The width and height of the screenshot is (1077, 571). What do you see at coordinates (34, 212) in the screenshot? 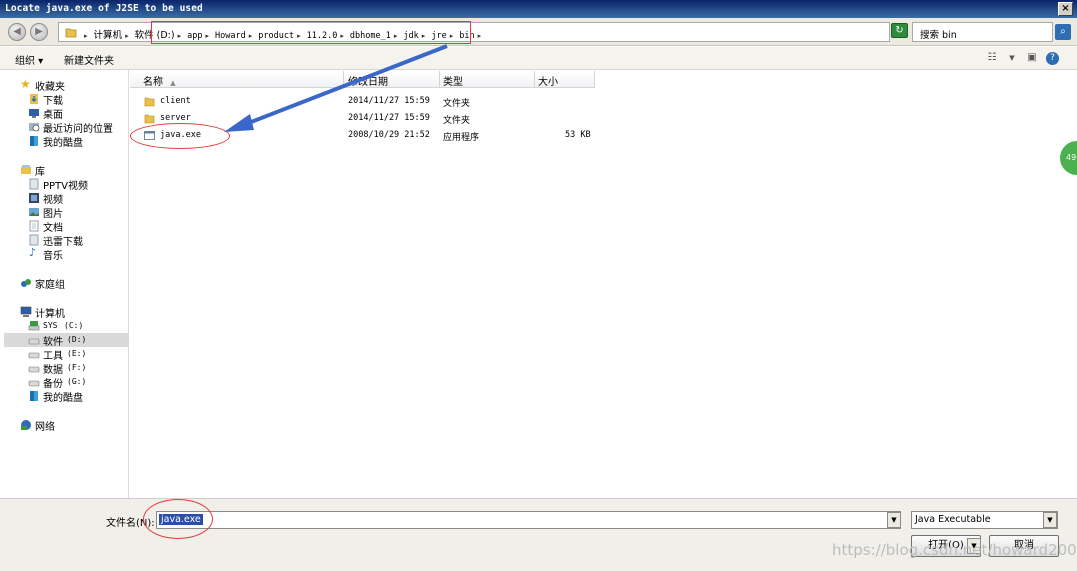
I see `pictures-icon` at bounding box center [34, 212].